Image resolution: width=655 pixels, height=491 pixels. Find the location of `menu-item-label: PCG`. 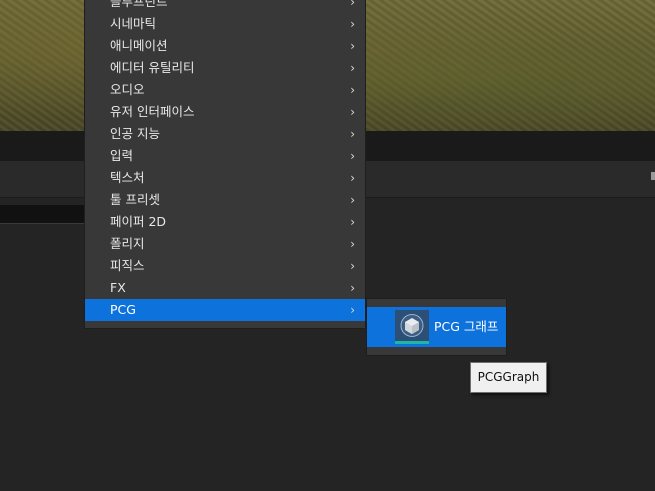

menu-item-label: PCG is located at coordinates (123, 309).